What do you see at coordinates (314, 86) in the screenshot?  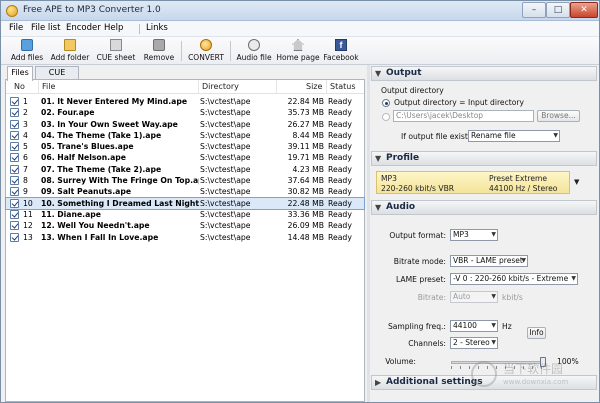 I see `column-size: Size` at bounding box center [314, 86].